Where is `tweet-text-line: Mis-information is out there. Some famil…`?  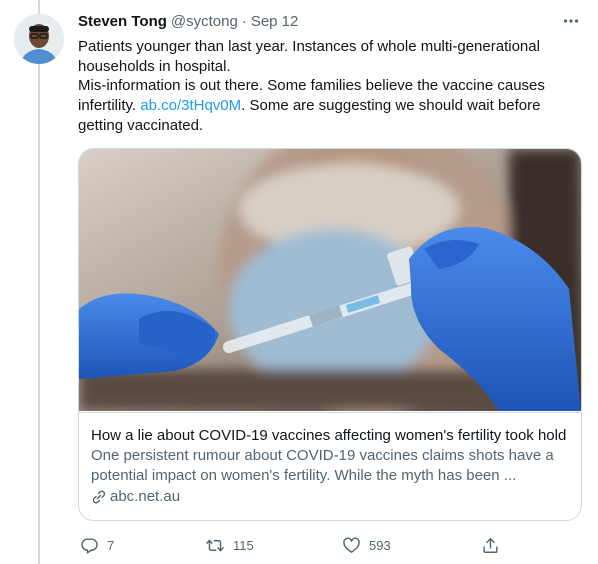
tweet-text-line: Mis-information is out there. Some famil… is located at coordinates (328, 105).